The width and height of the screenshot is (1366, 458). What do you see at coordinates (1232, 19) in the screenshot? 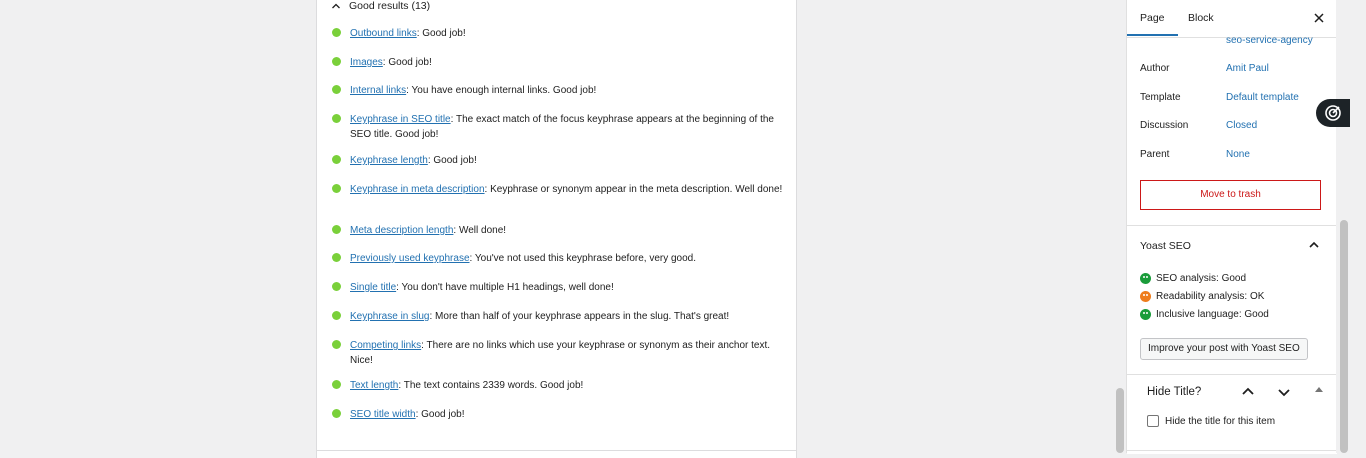
I see `sidebar-tabs: Page Block` at bounding box center [1232, 19].